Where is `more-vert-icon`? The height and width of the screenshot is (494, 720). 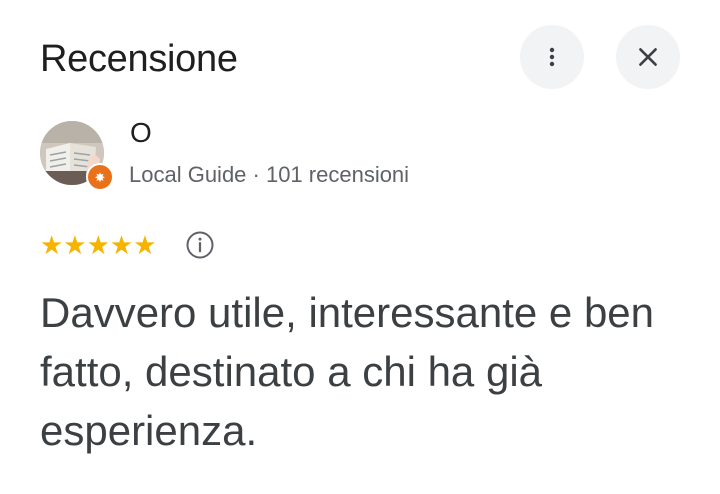 more-vert-icon is located at coordinates (552, 57).